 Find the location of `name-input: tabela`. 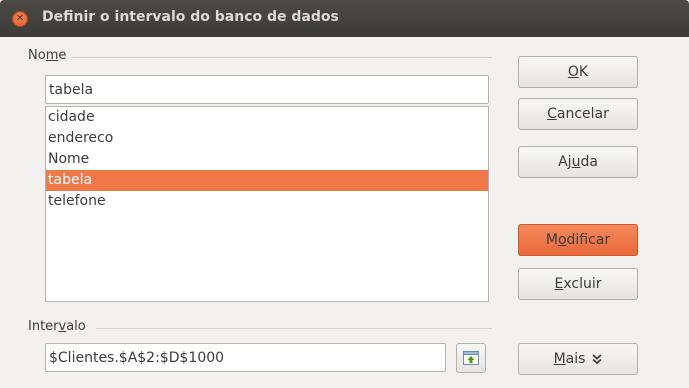

name-input: tabela is located at coordinates (267, 89).